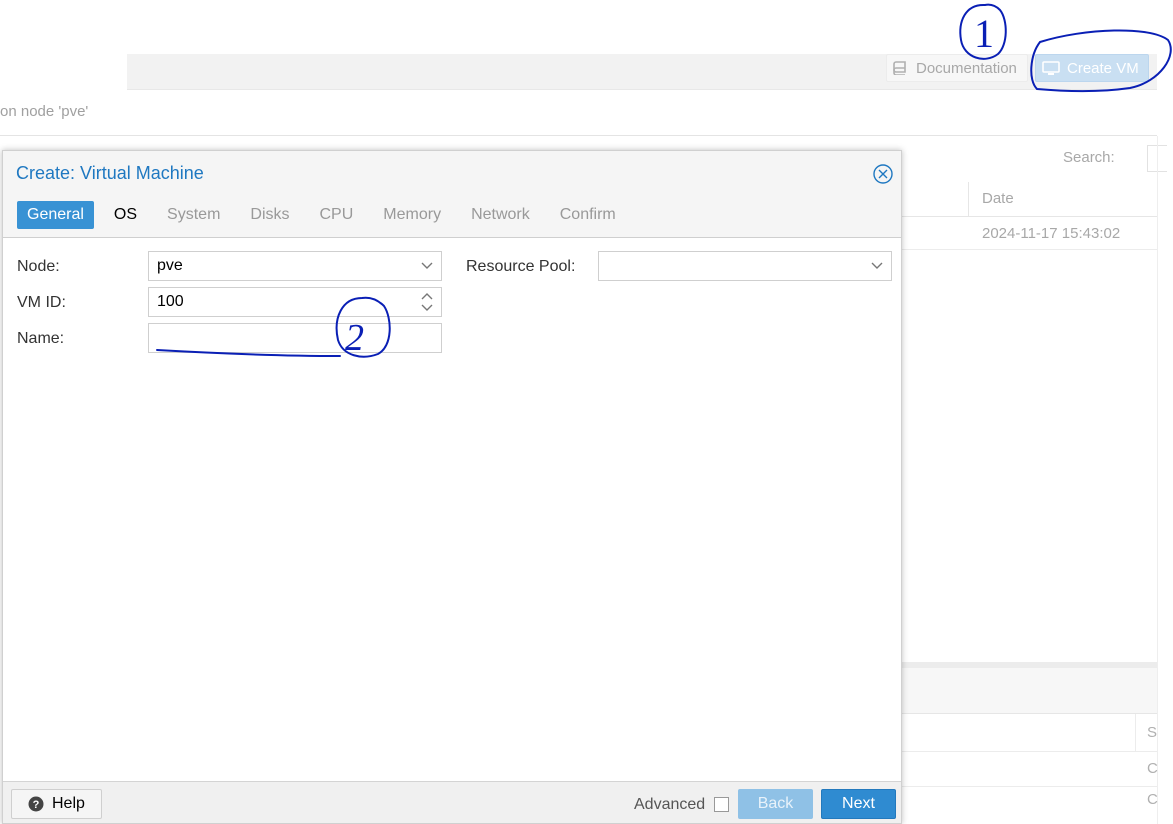  I want to click on column-separator, so click(968, 199).